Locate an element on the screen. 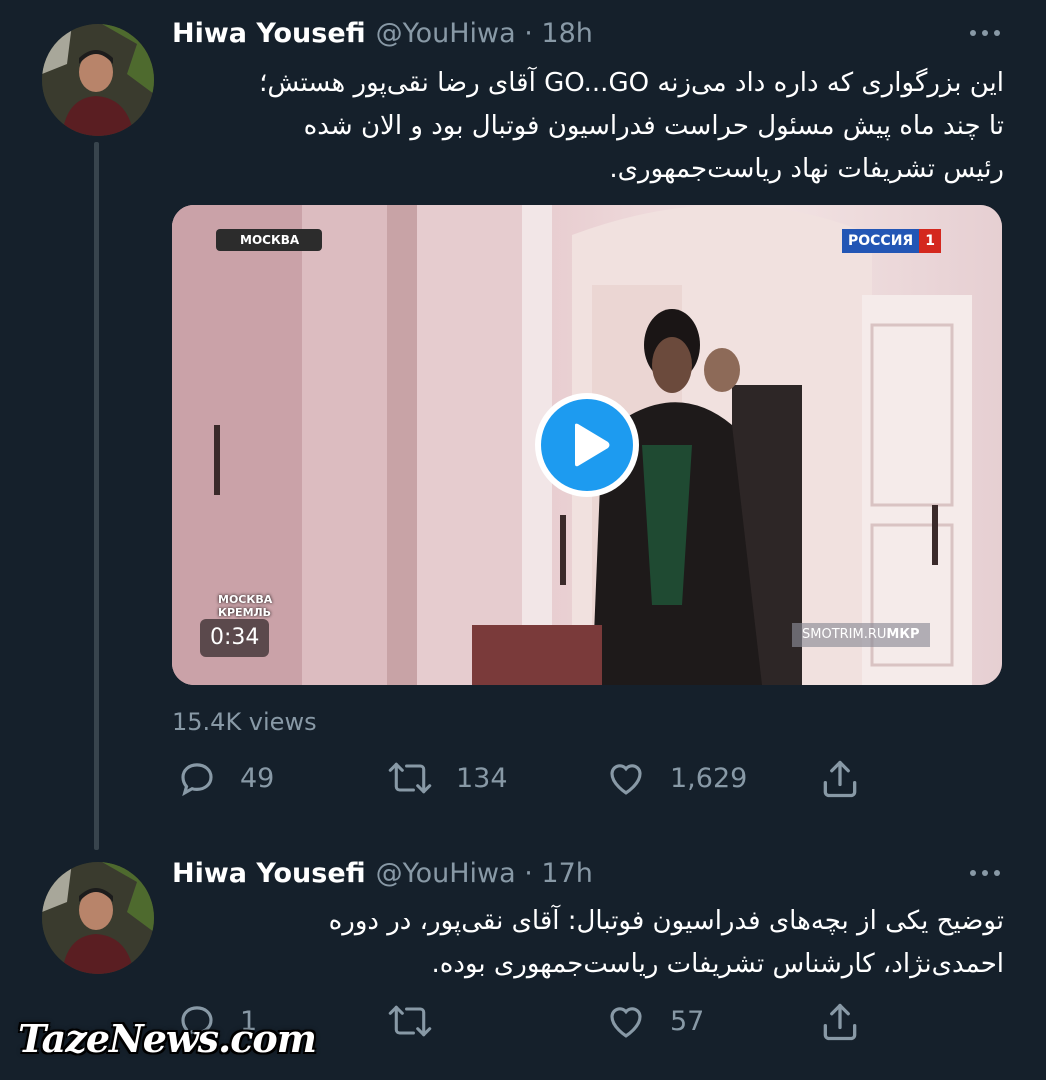  tweet-header: Hiwa Yousefi @YouHiwa · 17h is located at coordinates (382, 878).